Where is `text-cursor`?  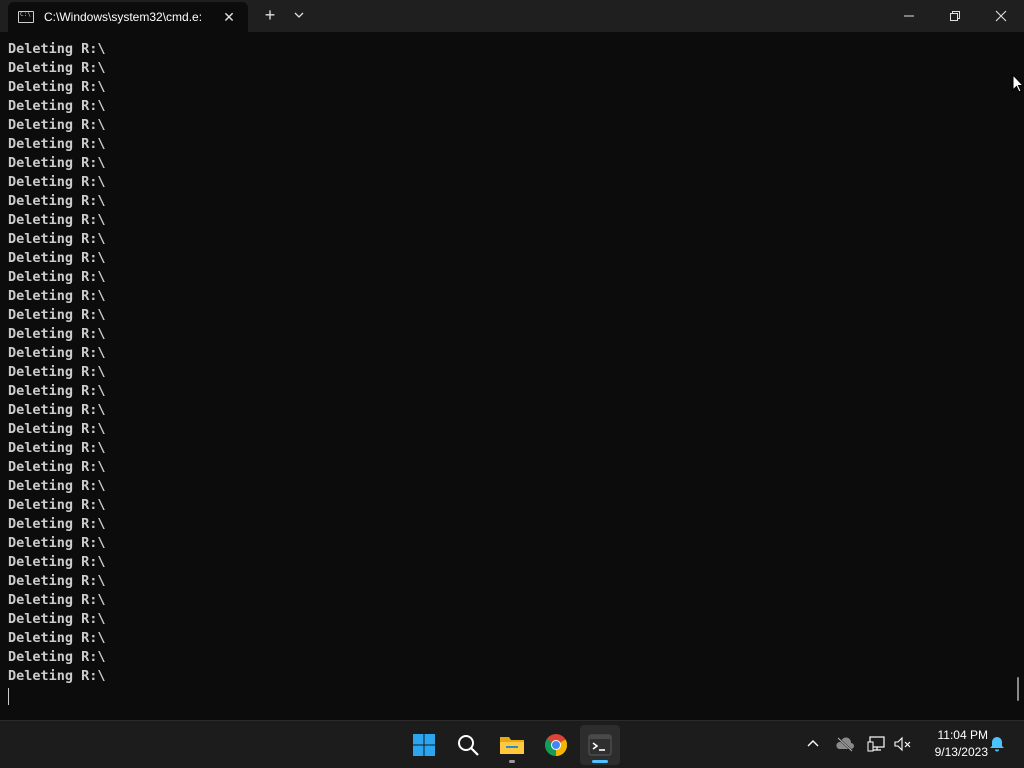
text-cursor is located at coordinates (8, 696).